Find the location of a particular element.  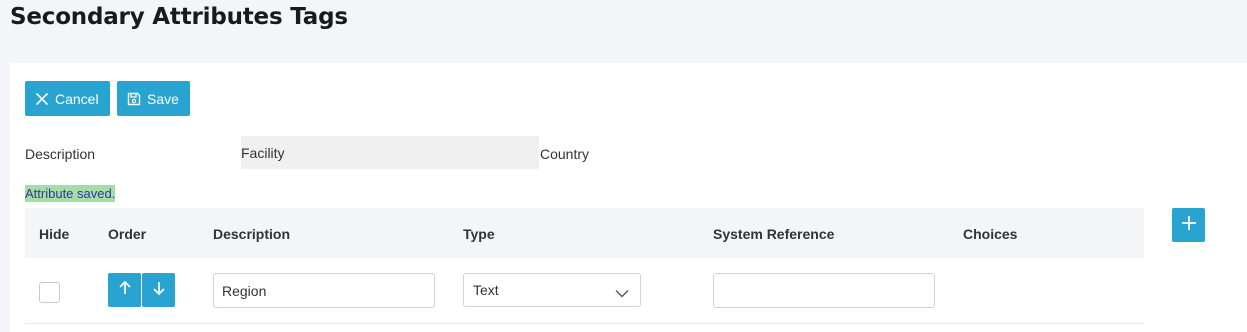

header-system-reference: System Reference is located at coordinates (774, 234).